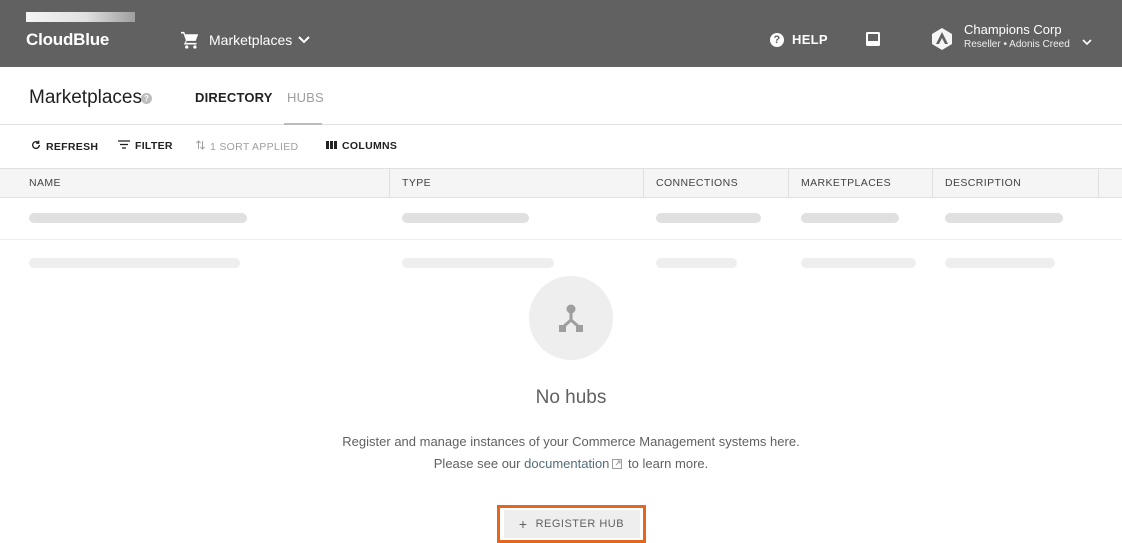 This screenshot has height=543, width=1122. Describe the element at coordinates (477, 463) in the screenshot. I see `hint-text-before: Please see our` at that location.